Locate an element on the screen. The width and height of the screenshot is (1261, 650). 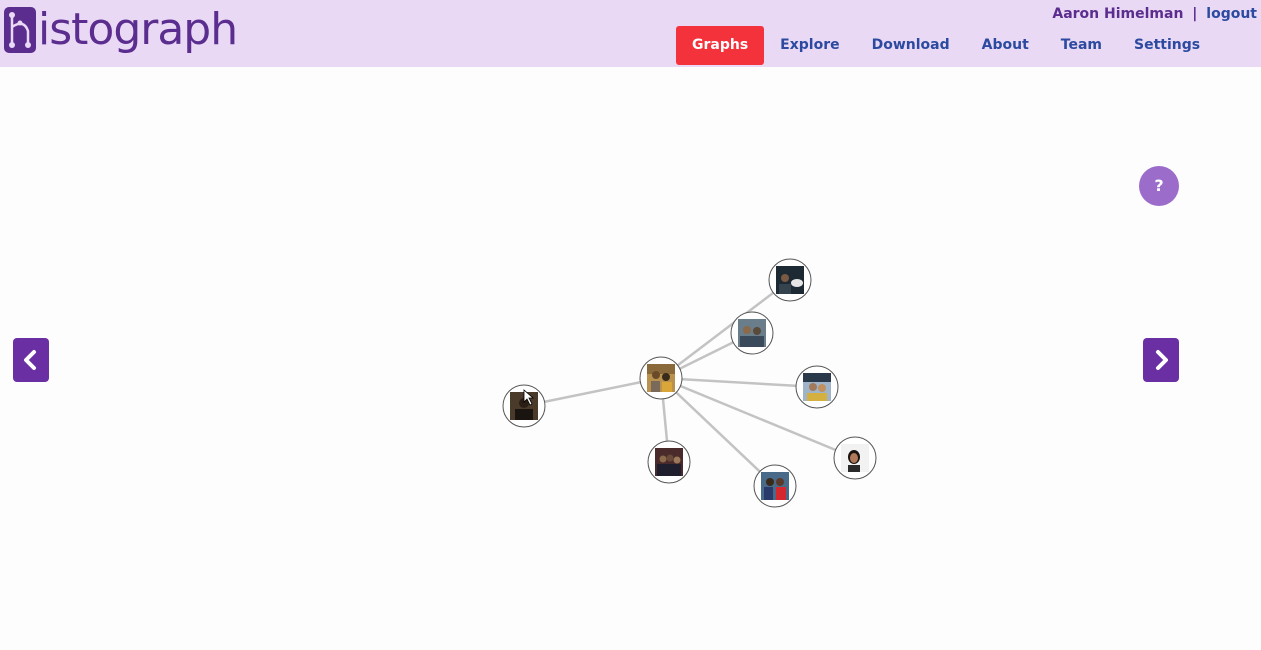
group-photo-2-icon is located at coordinates (669, 462).